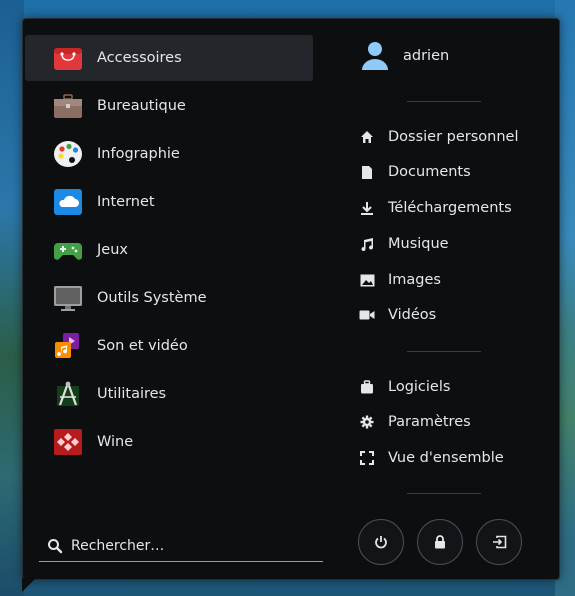 The image size is (575, 596). Describe the element at coordinates (419, 387) in the screenshot. I see `system-label: Logiciels` at that location.